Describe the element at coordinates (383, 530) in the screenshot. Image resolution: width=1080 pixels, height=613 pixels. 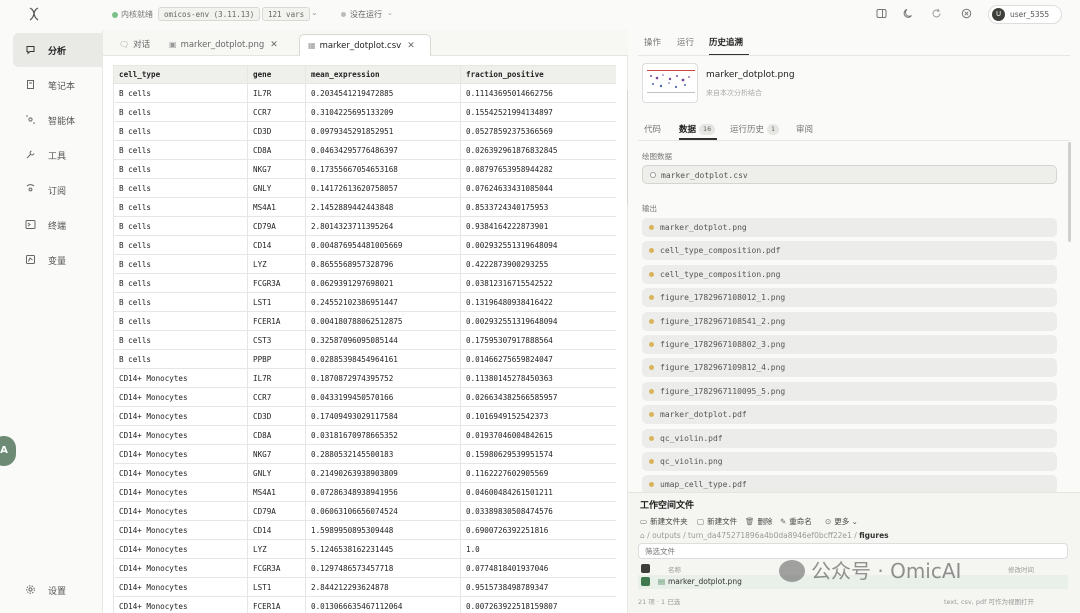
I see `table-cell: 1.5989950895309448` at that location.